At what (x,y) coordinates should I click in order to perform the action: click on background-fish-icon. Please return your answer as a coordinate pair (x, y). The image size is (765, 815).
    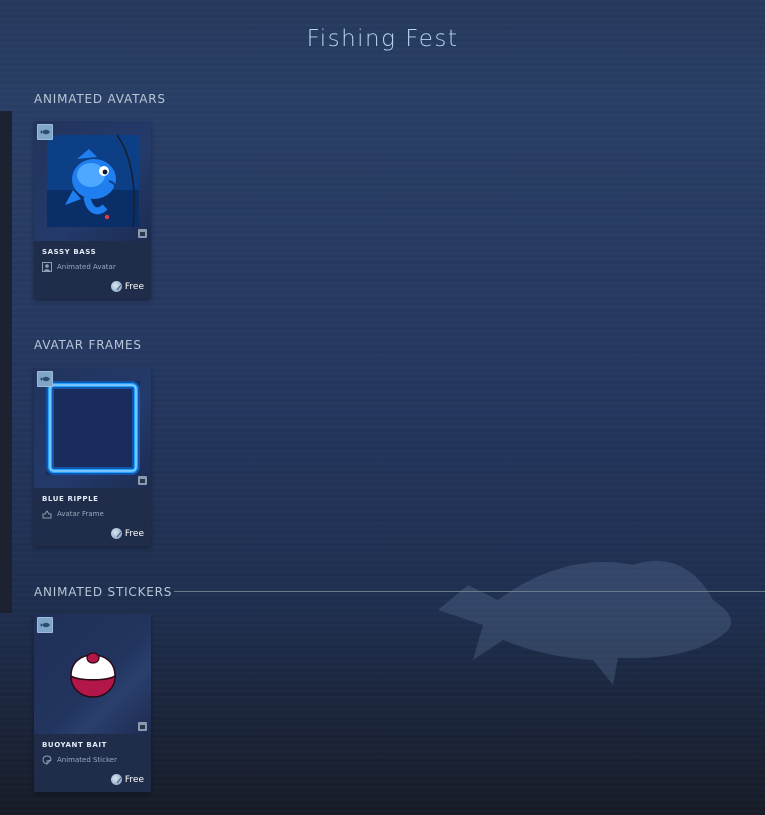
    Looking at the image, I should click on (585, 622).